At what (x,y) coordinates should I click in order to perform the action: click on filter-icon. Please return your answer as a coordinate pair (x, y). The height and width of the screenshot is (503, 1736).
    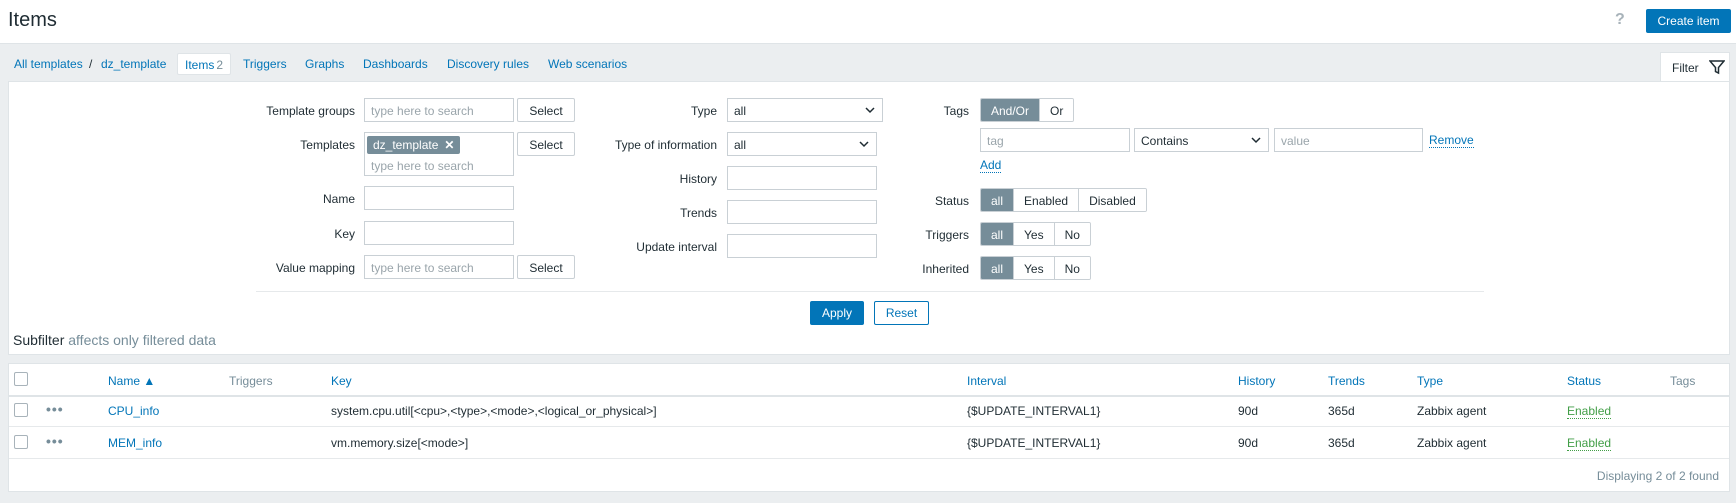
    Looking at the image, I should click on (1717, 67).